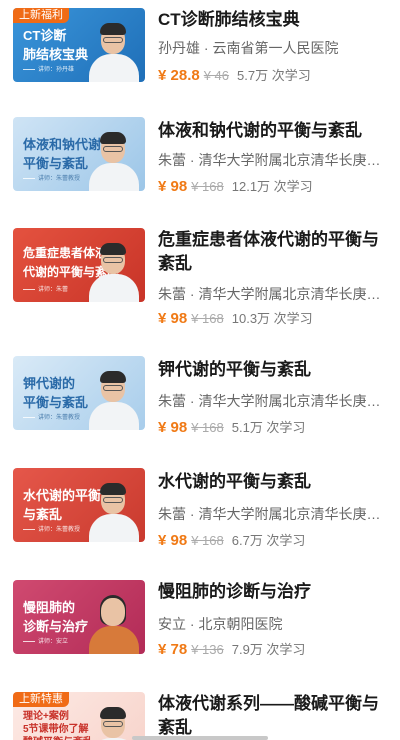  Describe the element at coordinates (79, 265) in the screenshot. I see `course-thumbnail: 危重症患者体液 代谢的平衡与紊乱 讲师：朱蕾` at that location.